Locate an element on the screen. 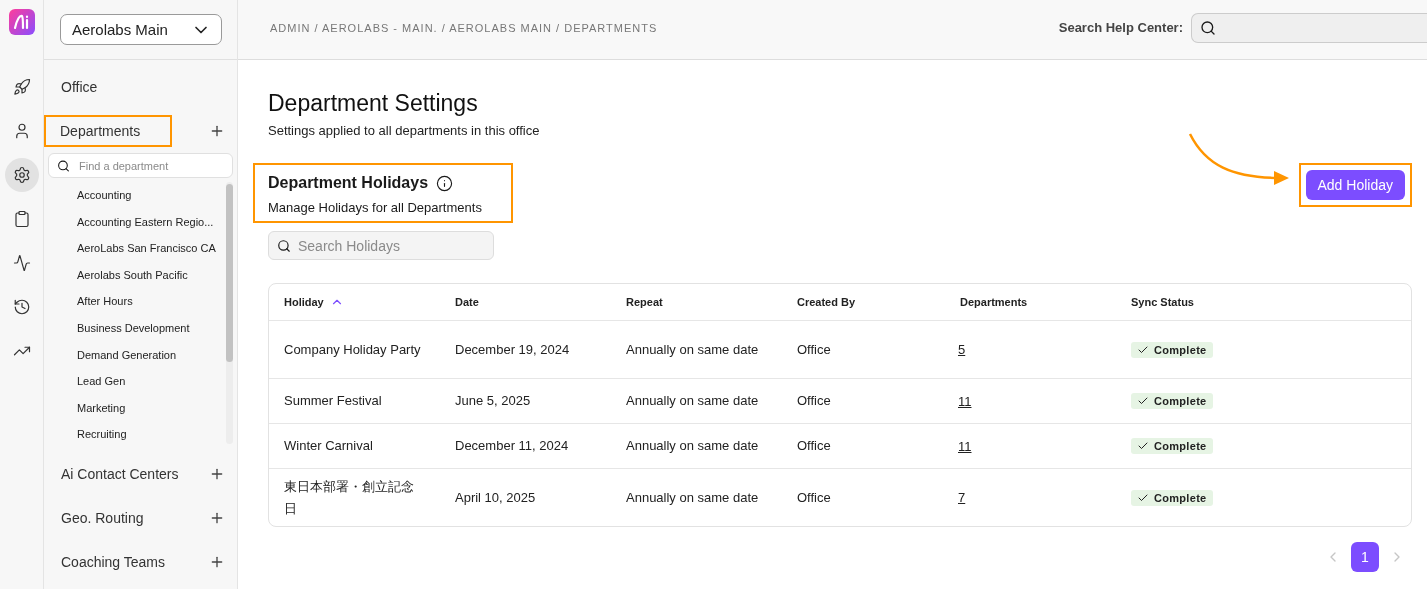 This screenshot has width=1427, height=589. page-subtitle: Settings applied to all departments in this office is located at coordinates (404, 130).